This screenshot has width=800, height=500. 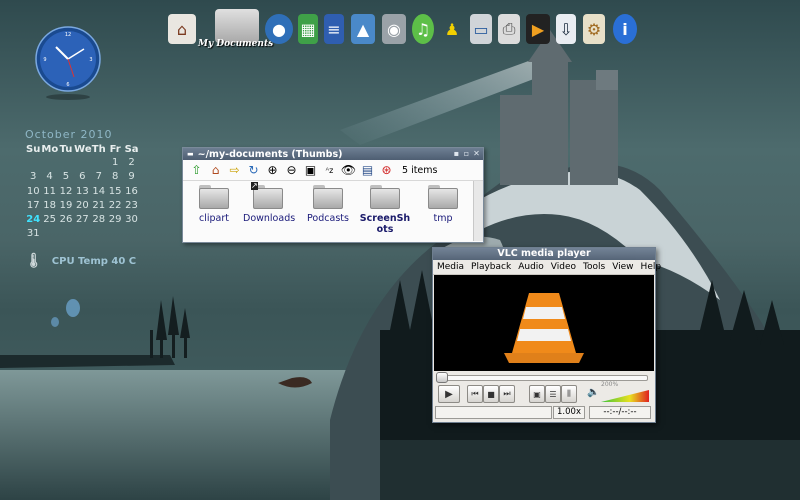 I want to click on image-viewer-icon: ▲, so click(x=363, y=29).